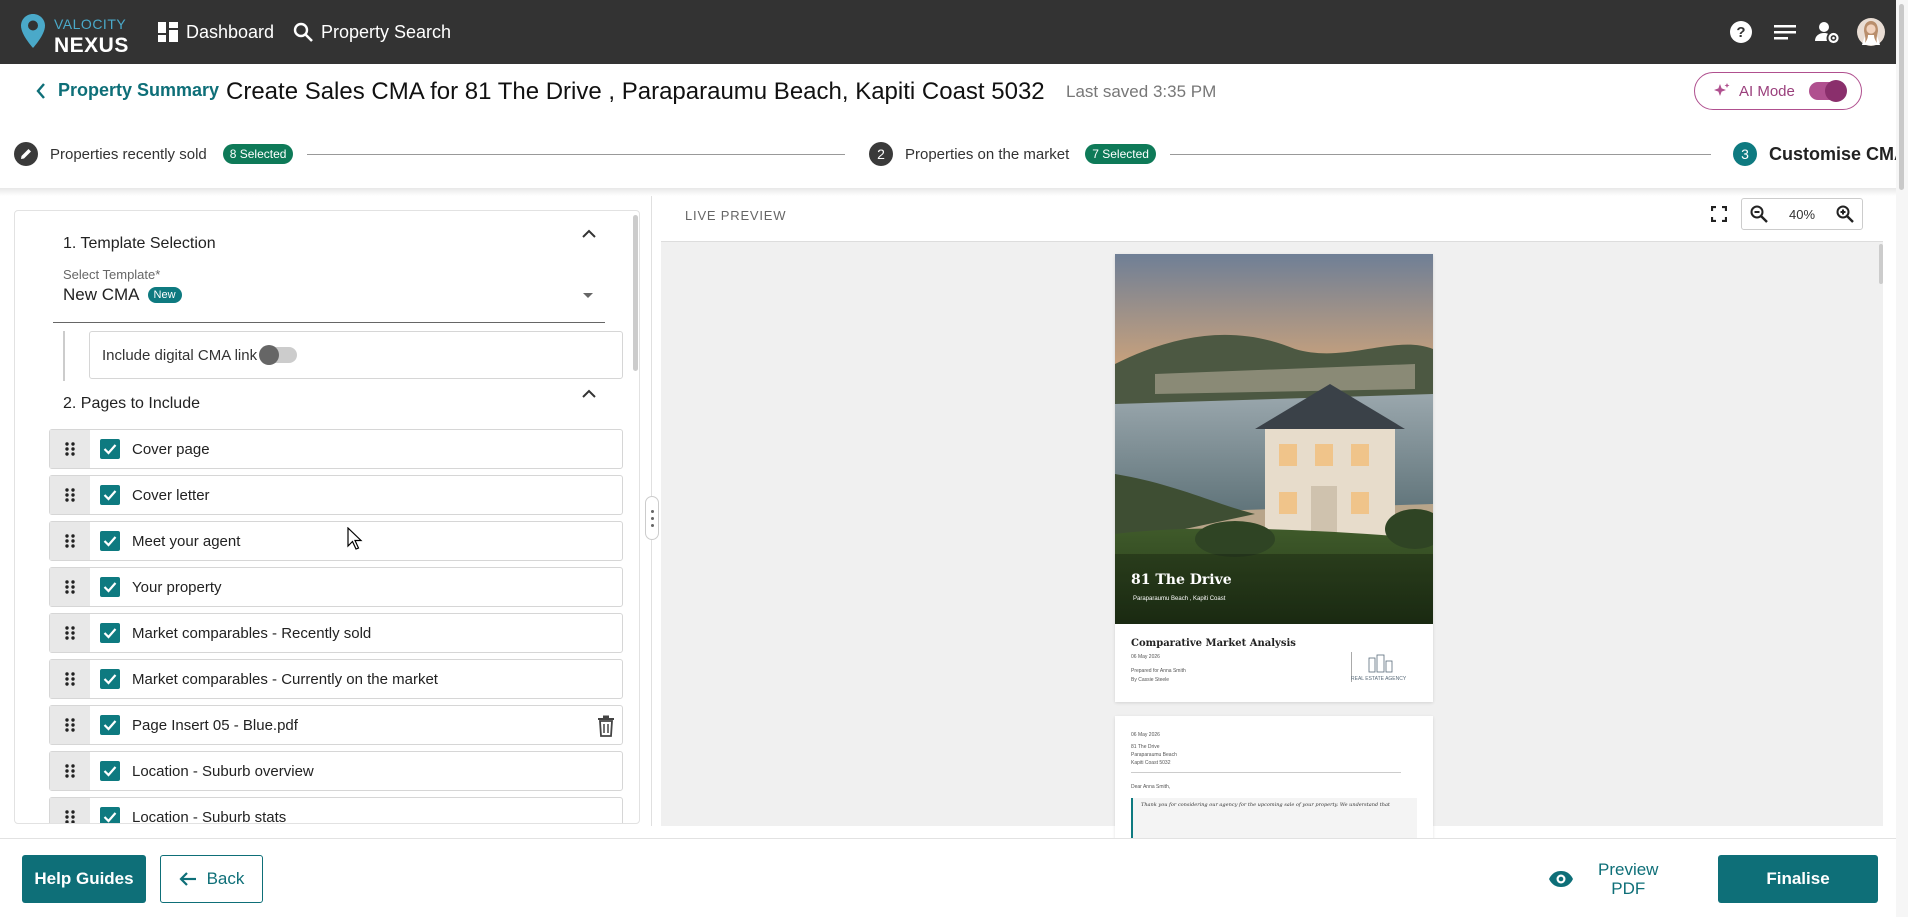  What do you see at coordinates (1759, 214) in the screenshot?
I see `zoom-out-icon` at bounding box center [1759, 214].